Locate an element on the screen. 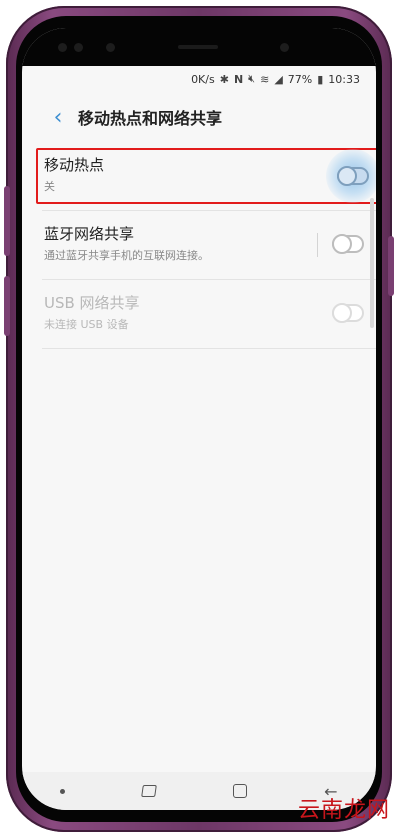 This screenshot has width=400, height=836. clock: 10:33 is located at coordinates (344, 79).